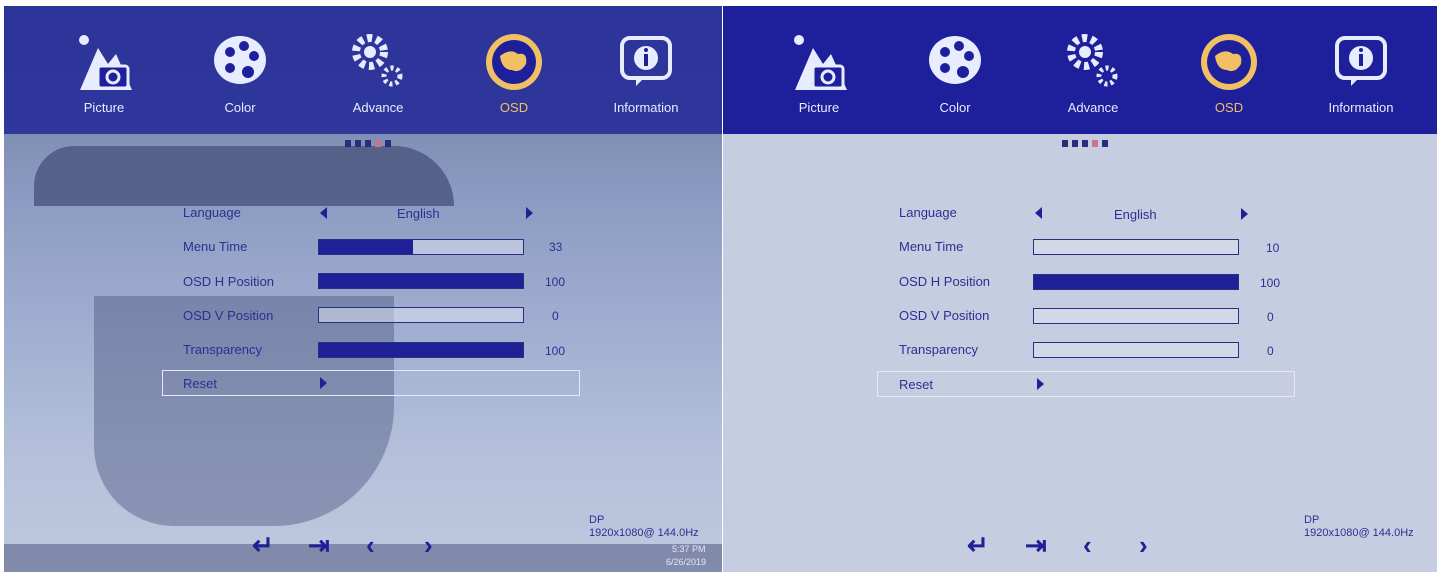 The image size is (1440, 572). I want to click on wallpaper-reflection, so click(244, 411).